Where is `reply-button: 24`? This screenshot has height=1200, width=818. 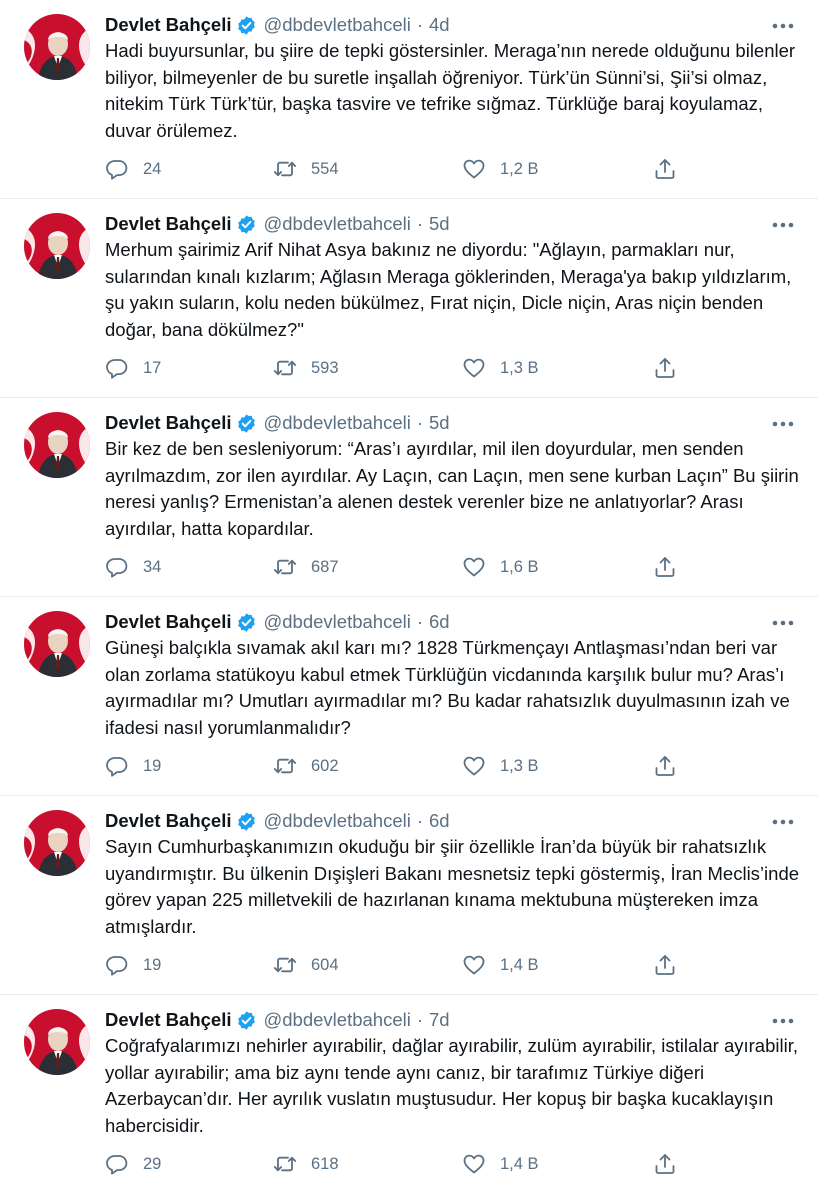
reply-button: 24 is located at coordinates (133, 169).